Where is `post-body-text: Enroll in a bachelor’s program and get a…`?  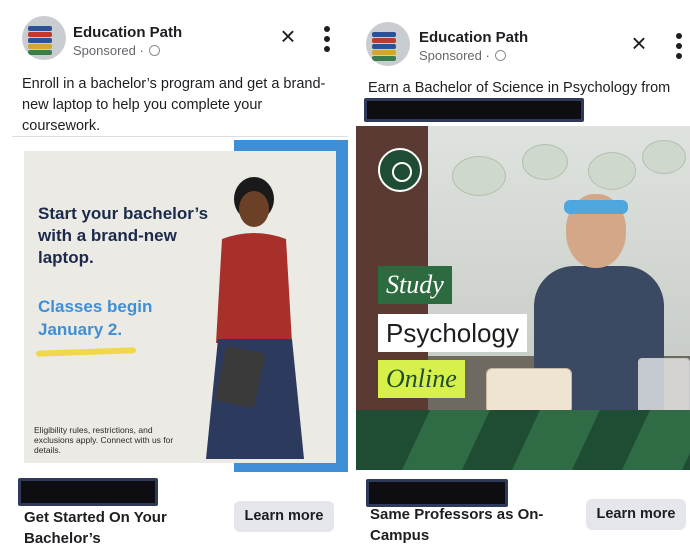
post-body-text: Enroll in a bachelor’s program and get a… is located at coordinates (174, 105).